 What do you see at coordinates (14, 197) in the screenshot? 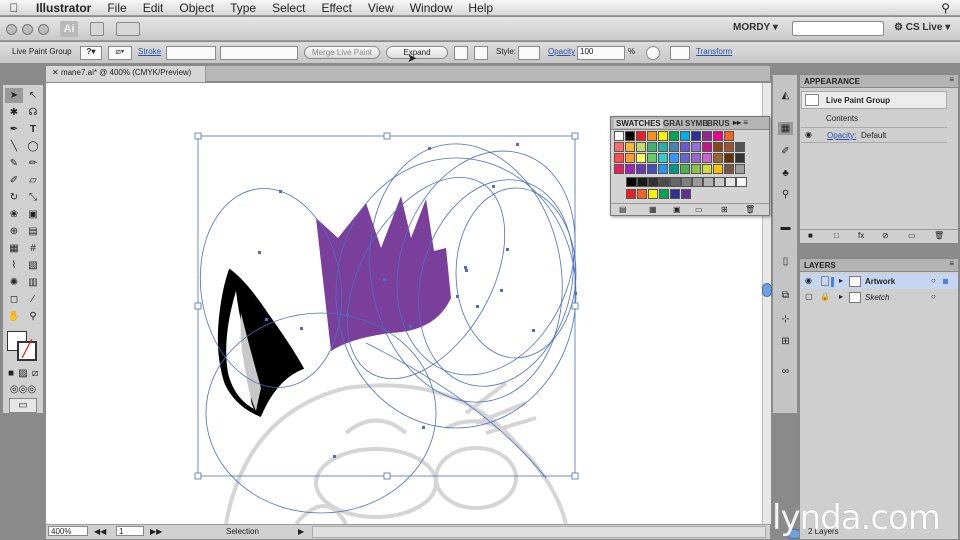
I see `rotate-tool-icon: ↻` at bounding box center [14, 197].